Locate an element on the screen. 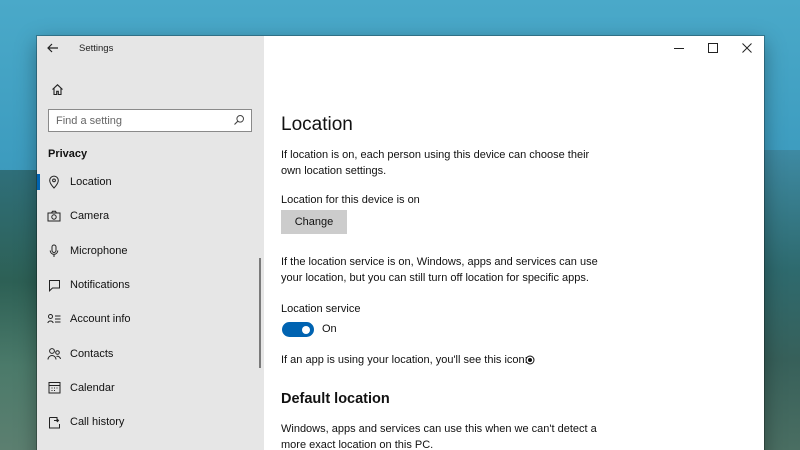  contacts-icon is located at coordinates (54, 354).